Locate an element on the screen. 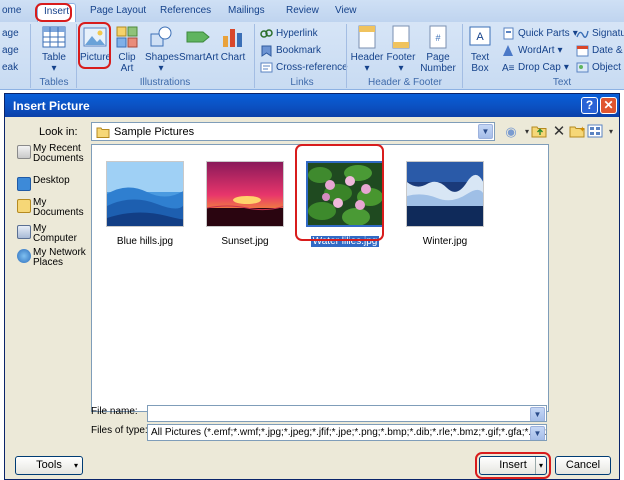  object-label: Object is located at coordinates (606, 67).